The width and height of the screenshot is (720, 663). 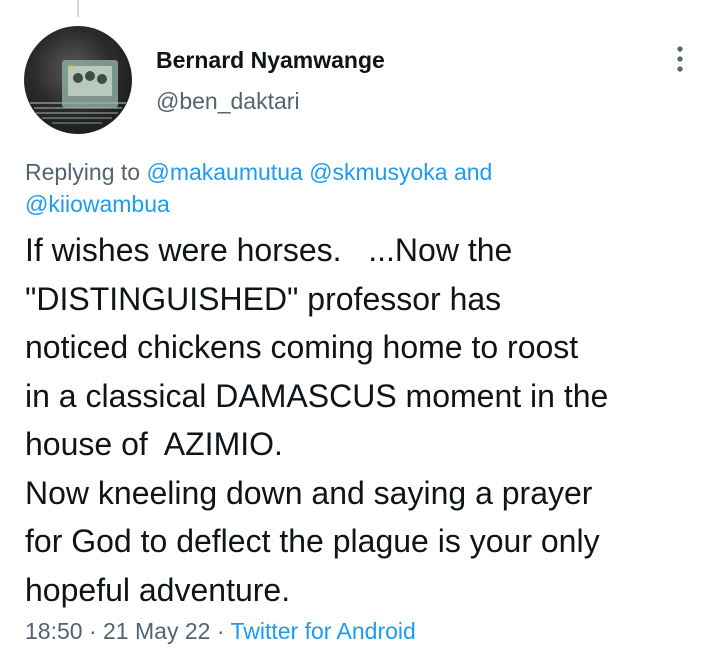 I want to click on tweet-text-line: in a classical DAMASCUS moment in the, so click(x=317, y=395).